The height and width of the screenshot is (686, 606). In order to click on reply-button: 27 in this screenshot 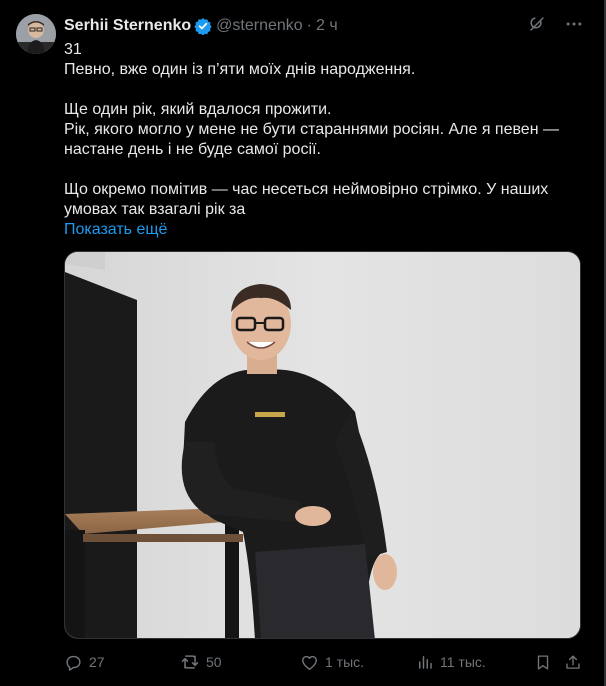, I will do `click(84, 662)`.